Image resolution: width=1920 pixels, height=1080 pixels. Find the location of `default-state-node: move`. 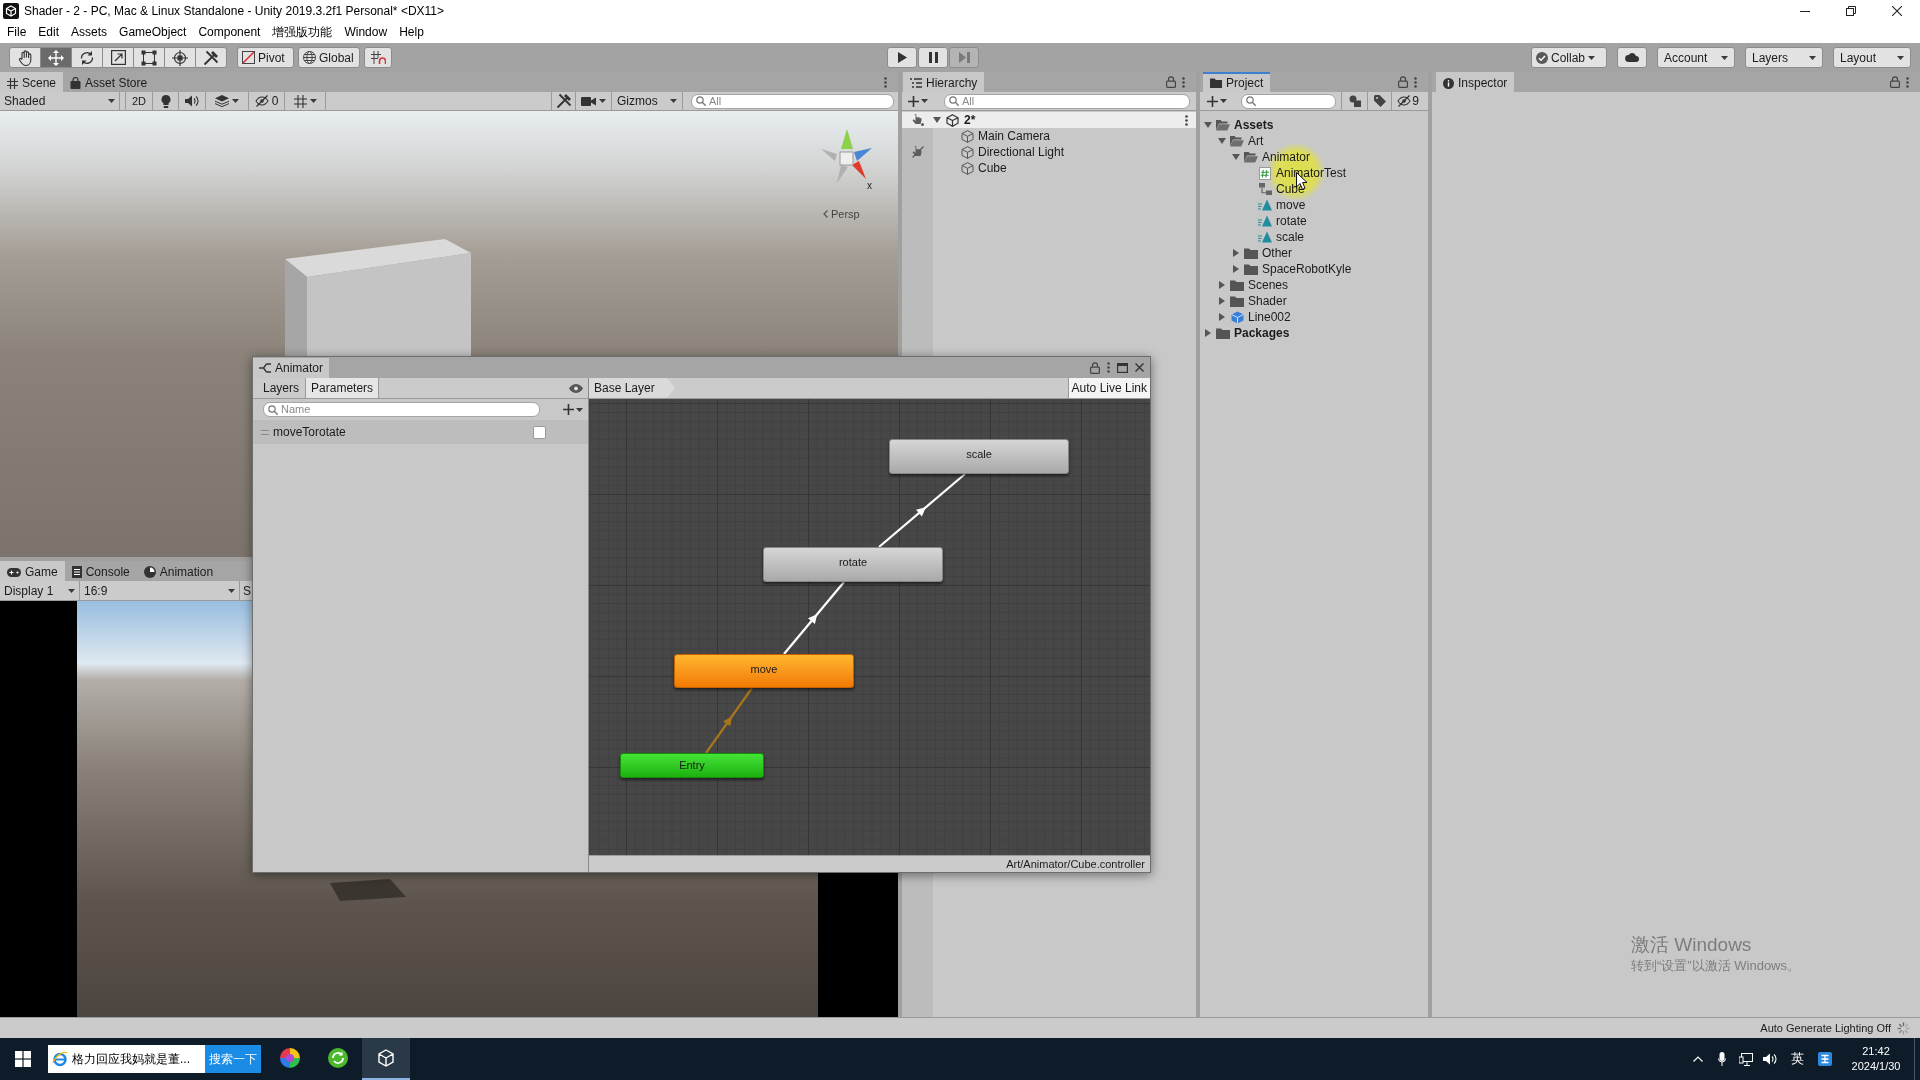

default-state-node: move is located at coordinates (764, 671).